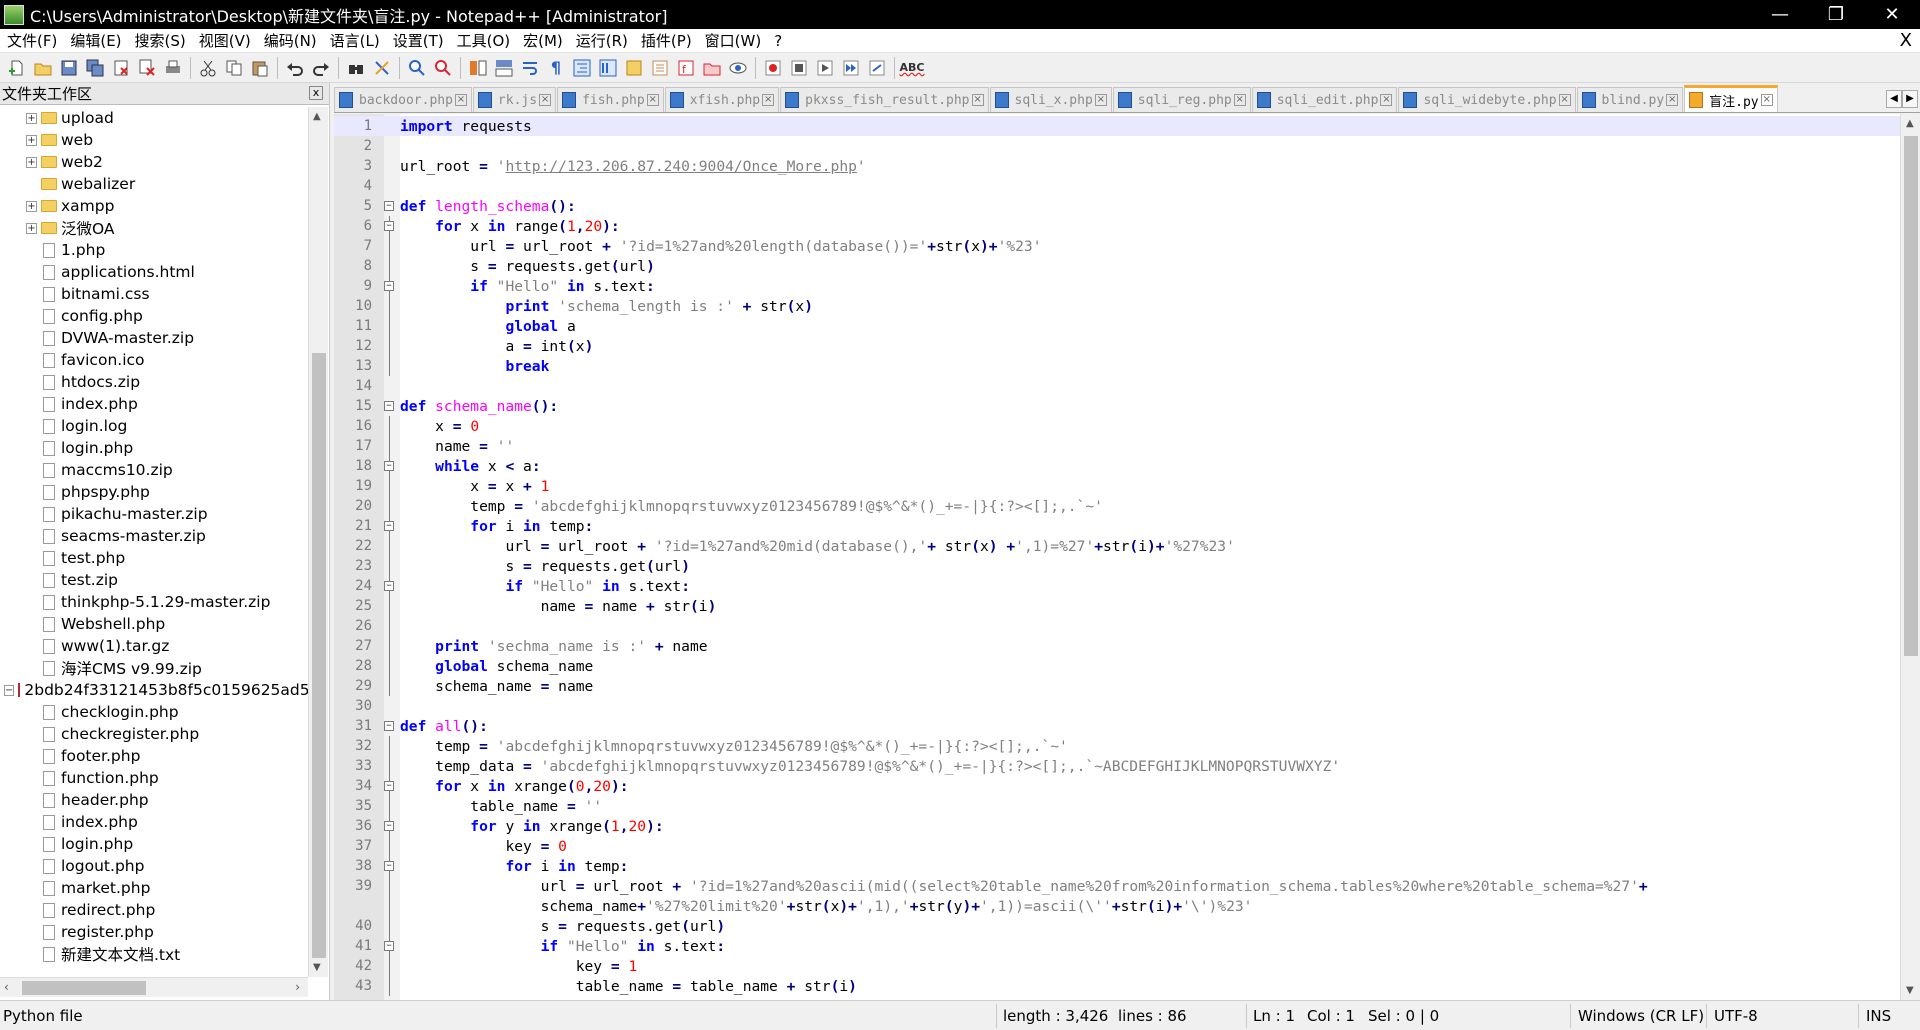  Describe the element at coordinates (154, 800) in the screenshot. I see `tree-file-item: header.php` at that location.